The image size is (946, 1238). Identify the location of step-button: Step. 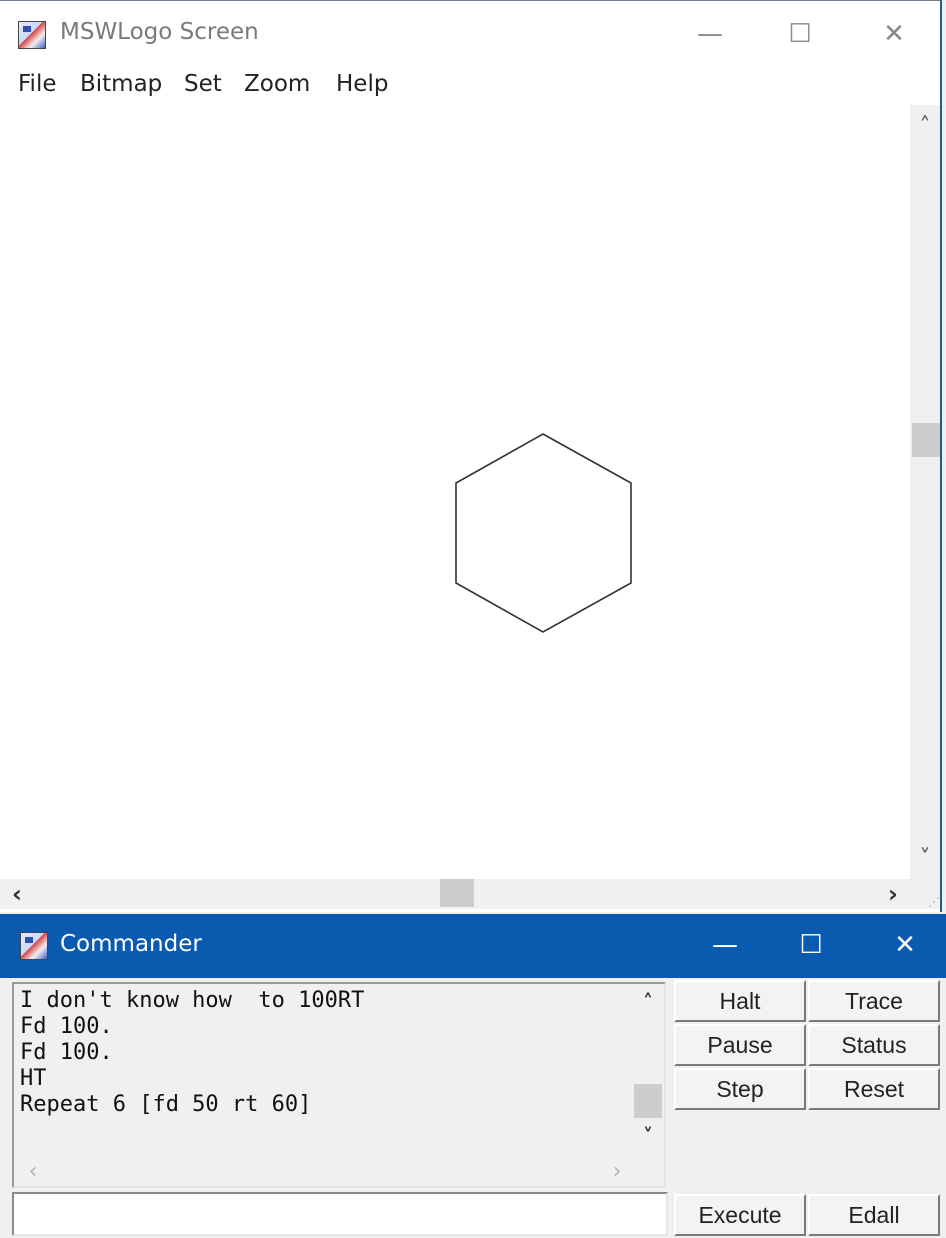
(740, 1089).